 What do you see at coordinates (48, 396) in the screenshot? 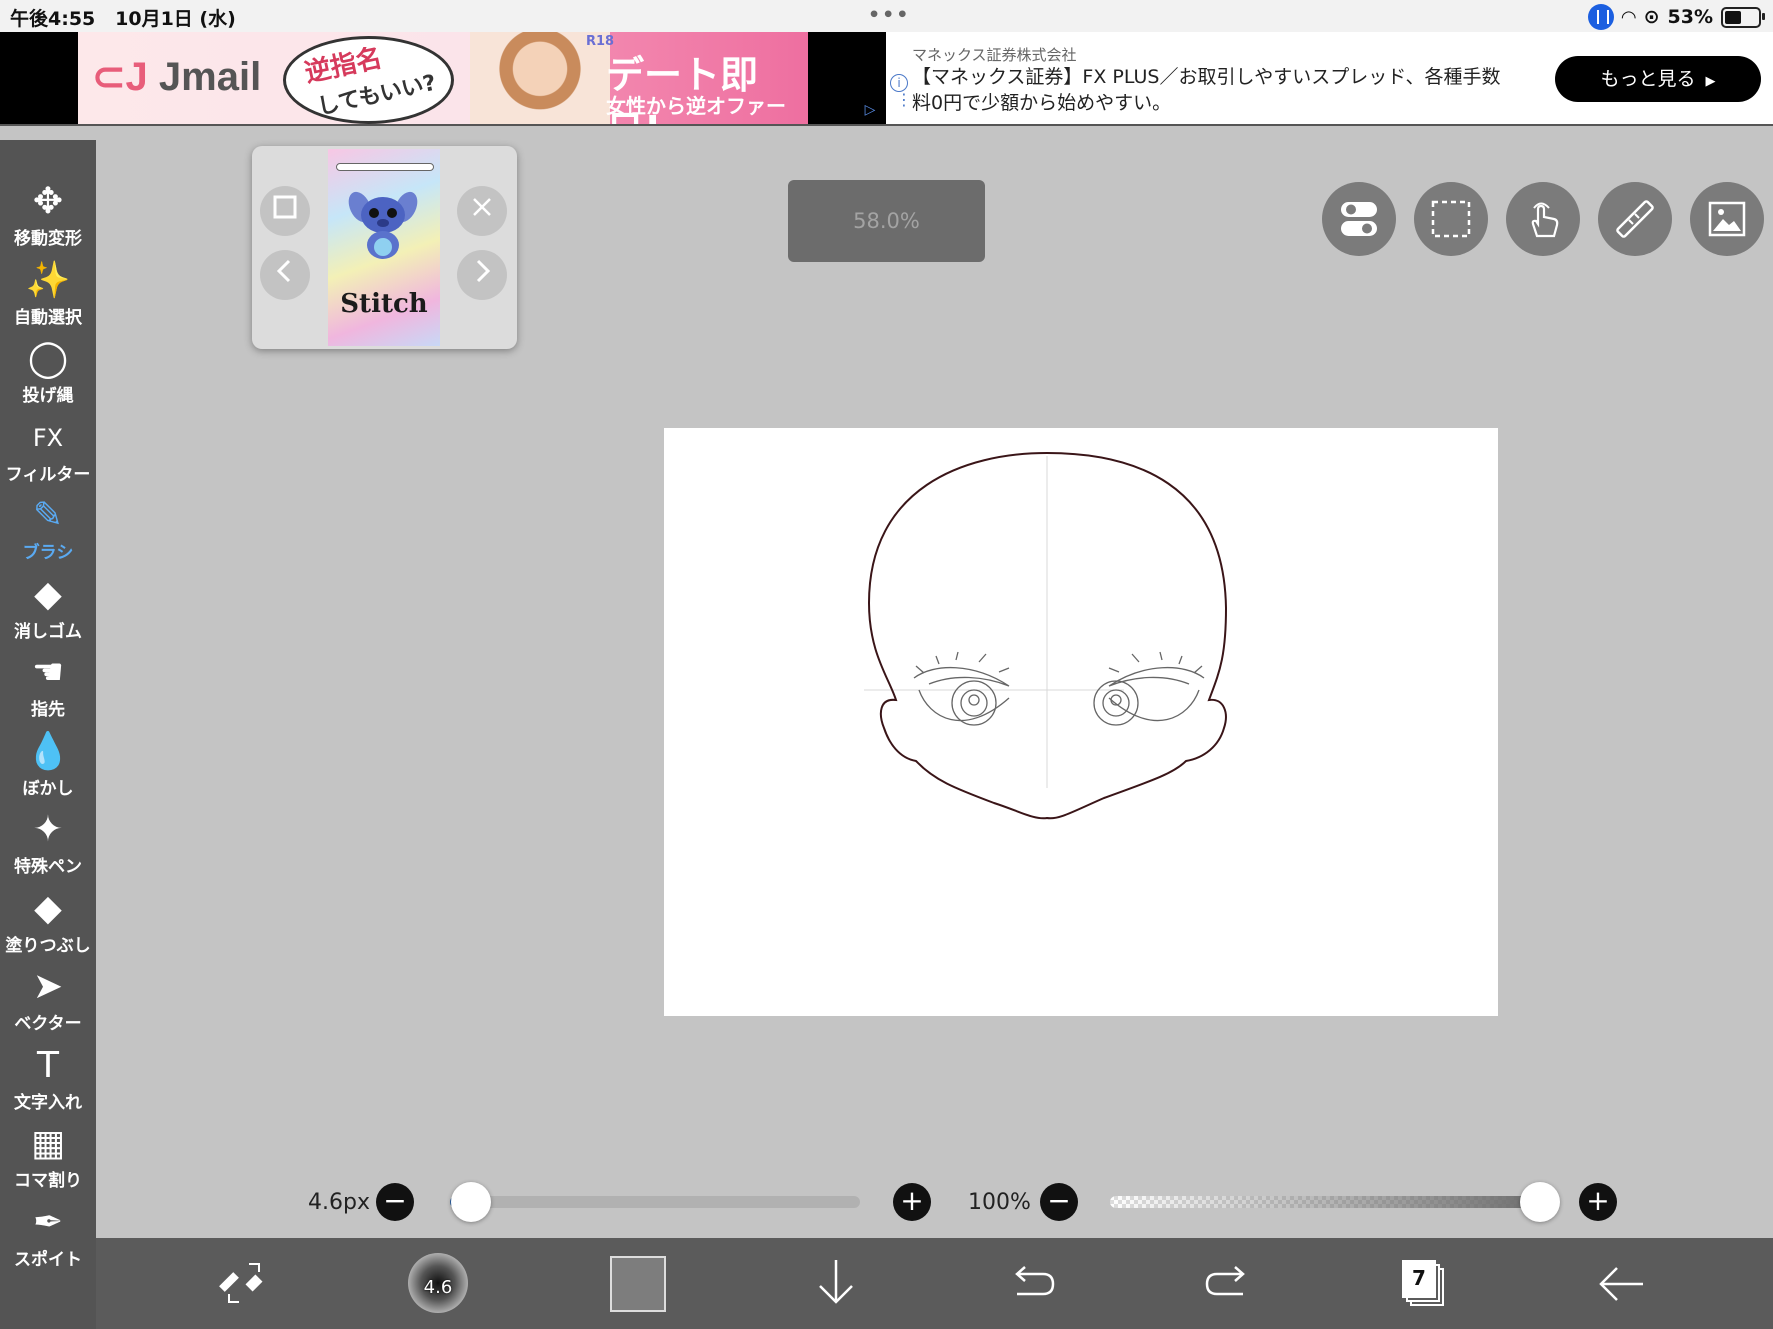
I see `tool-label: 投げ縄` at bounding box center [48, 396].